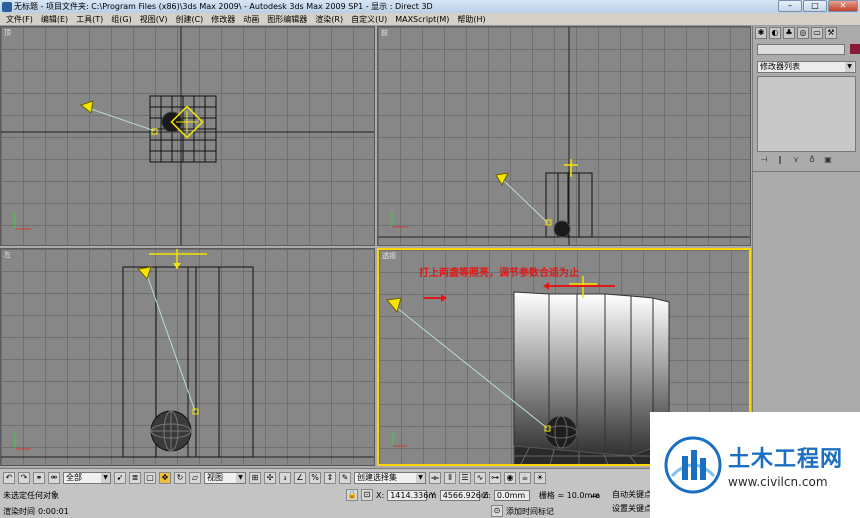  I want to click on select-object-icon: ➹, so click(120, 478).